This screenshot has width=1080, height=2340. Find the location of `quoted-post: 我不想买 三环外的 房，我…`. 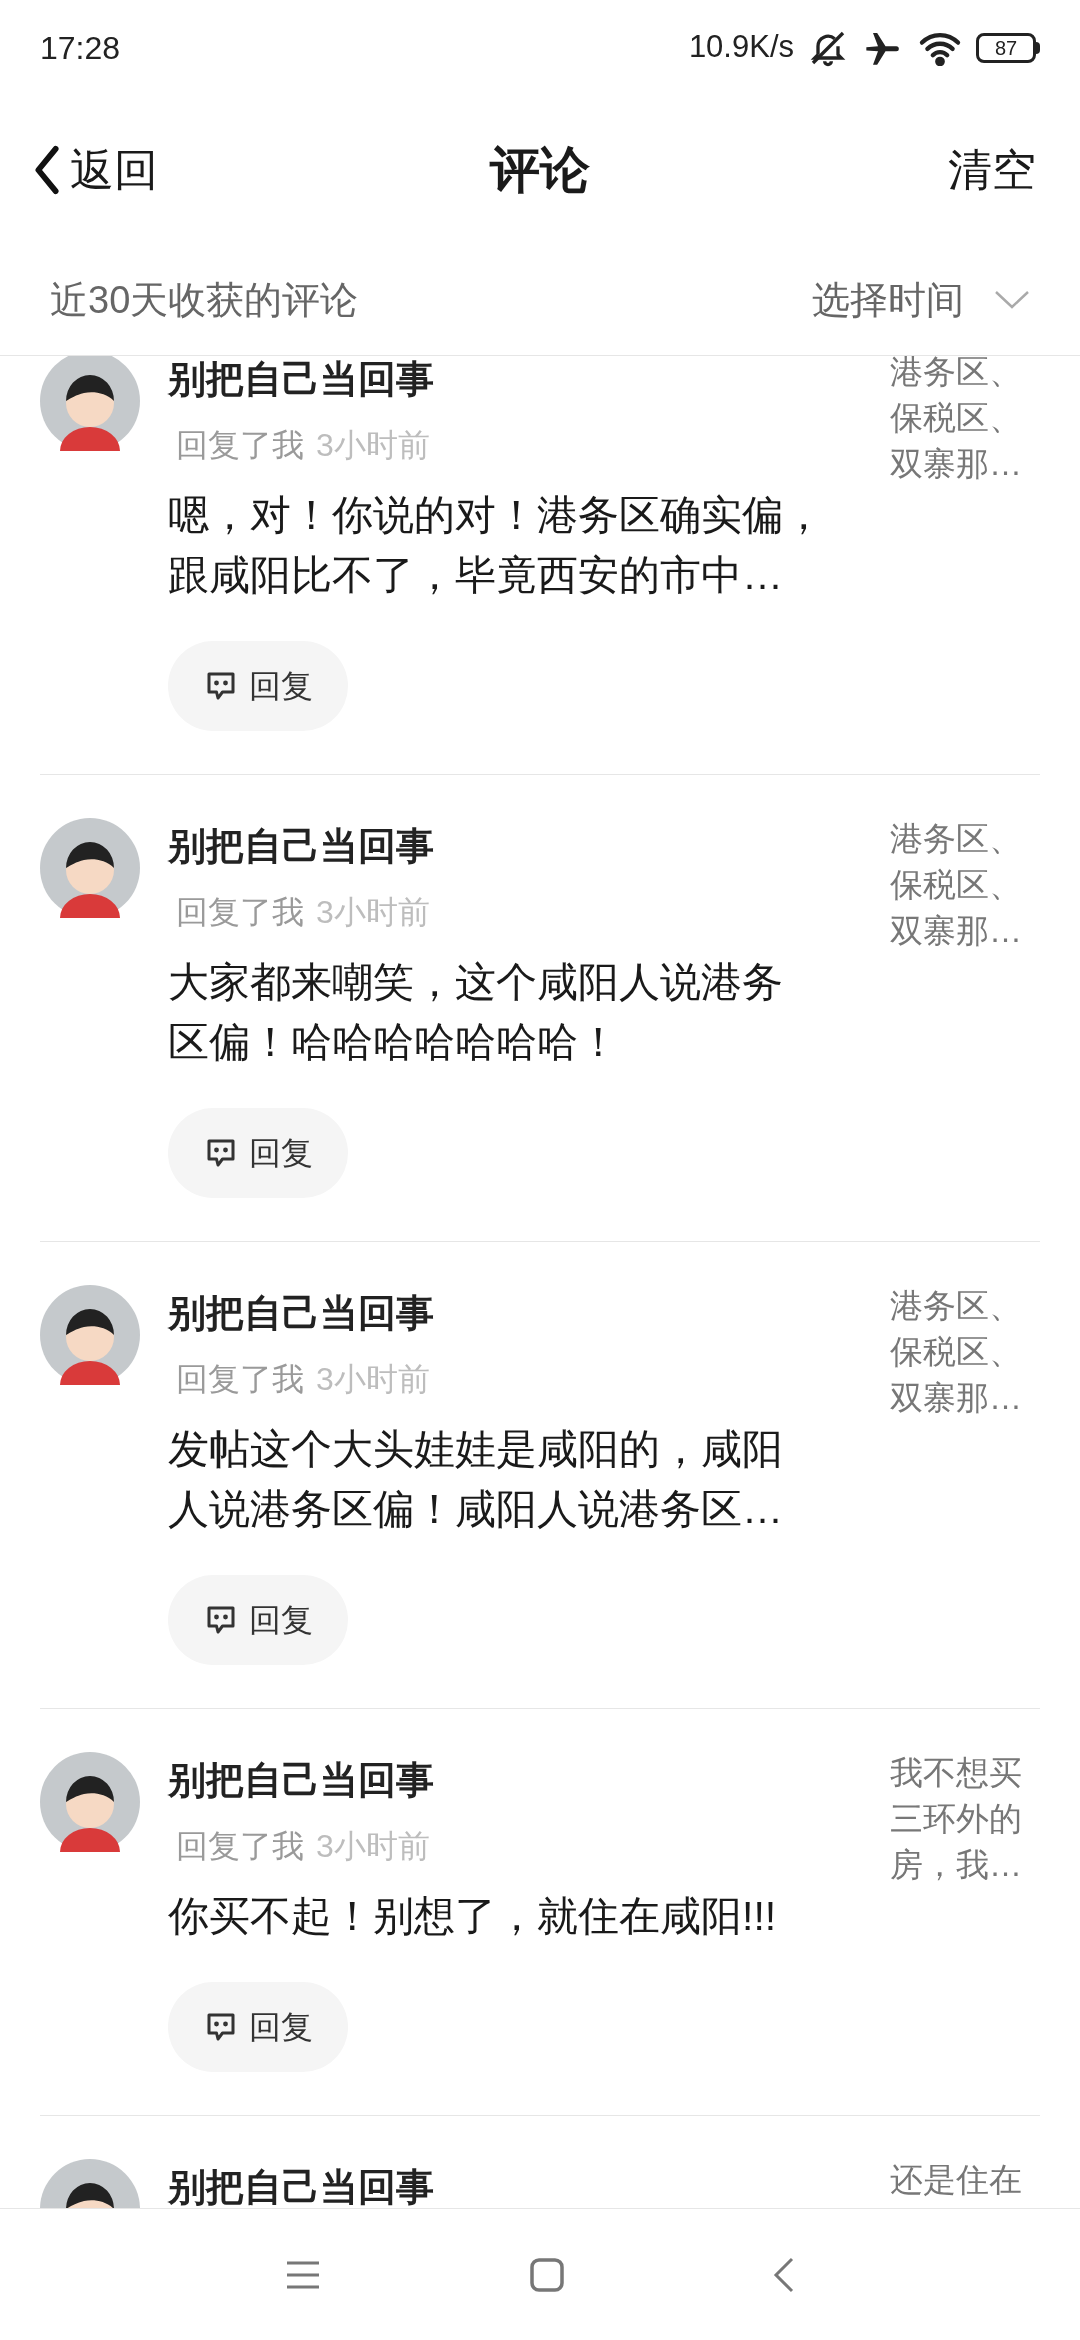

quoted-post: 我不想买 三环外的 房，我… is located at coordinates (956, 1819).